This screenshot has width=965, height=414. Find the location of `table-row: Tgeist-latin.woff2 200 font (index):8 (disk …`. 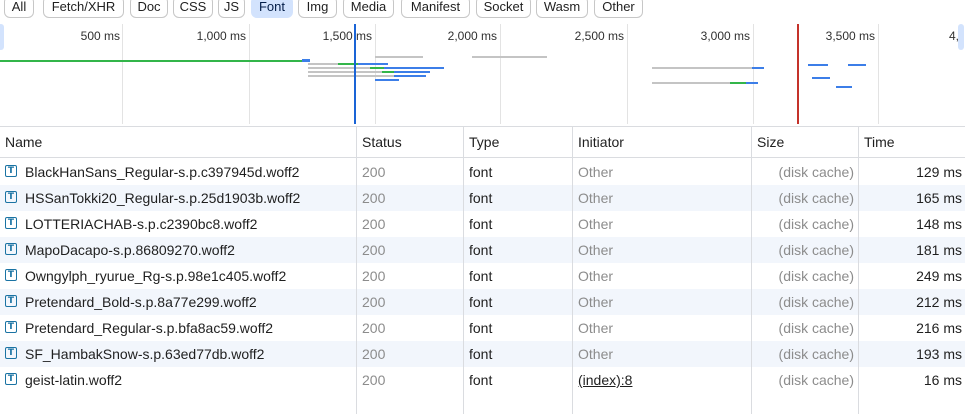

table-row: Tgeist-latin.woff2 200 font (index):8 (disk … is located at coordinates (482, 380).